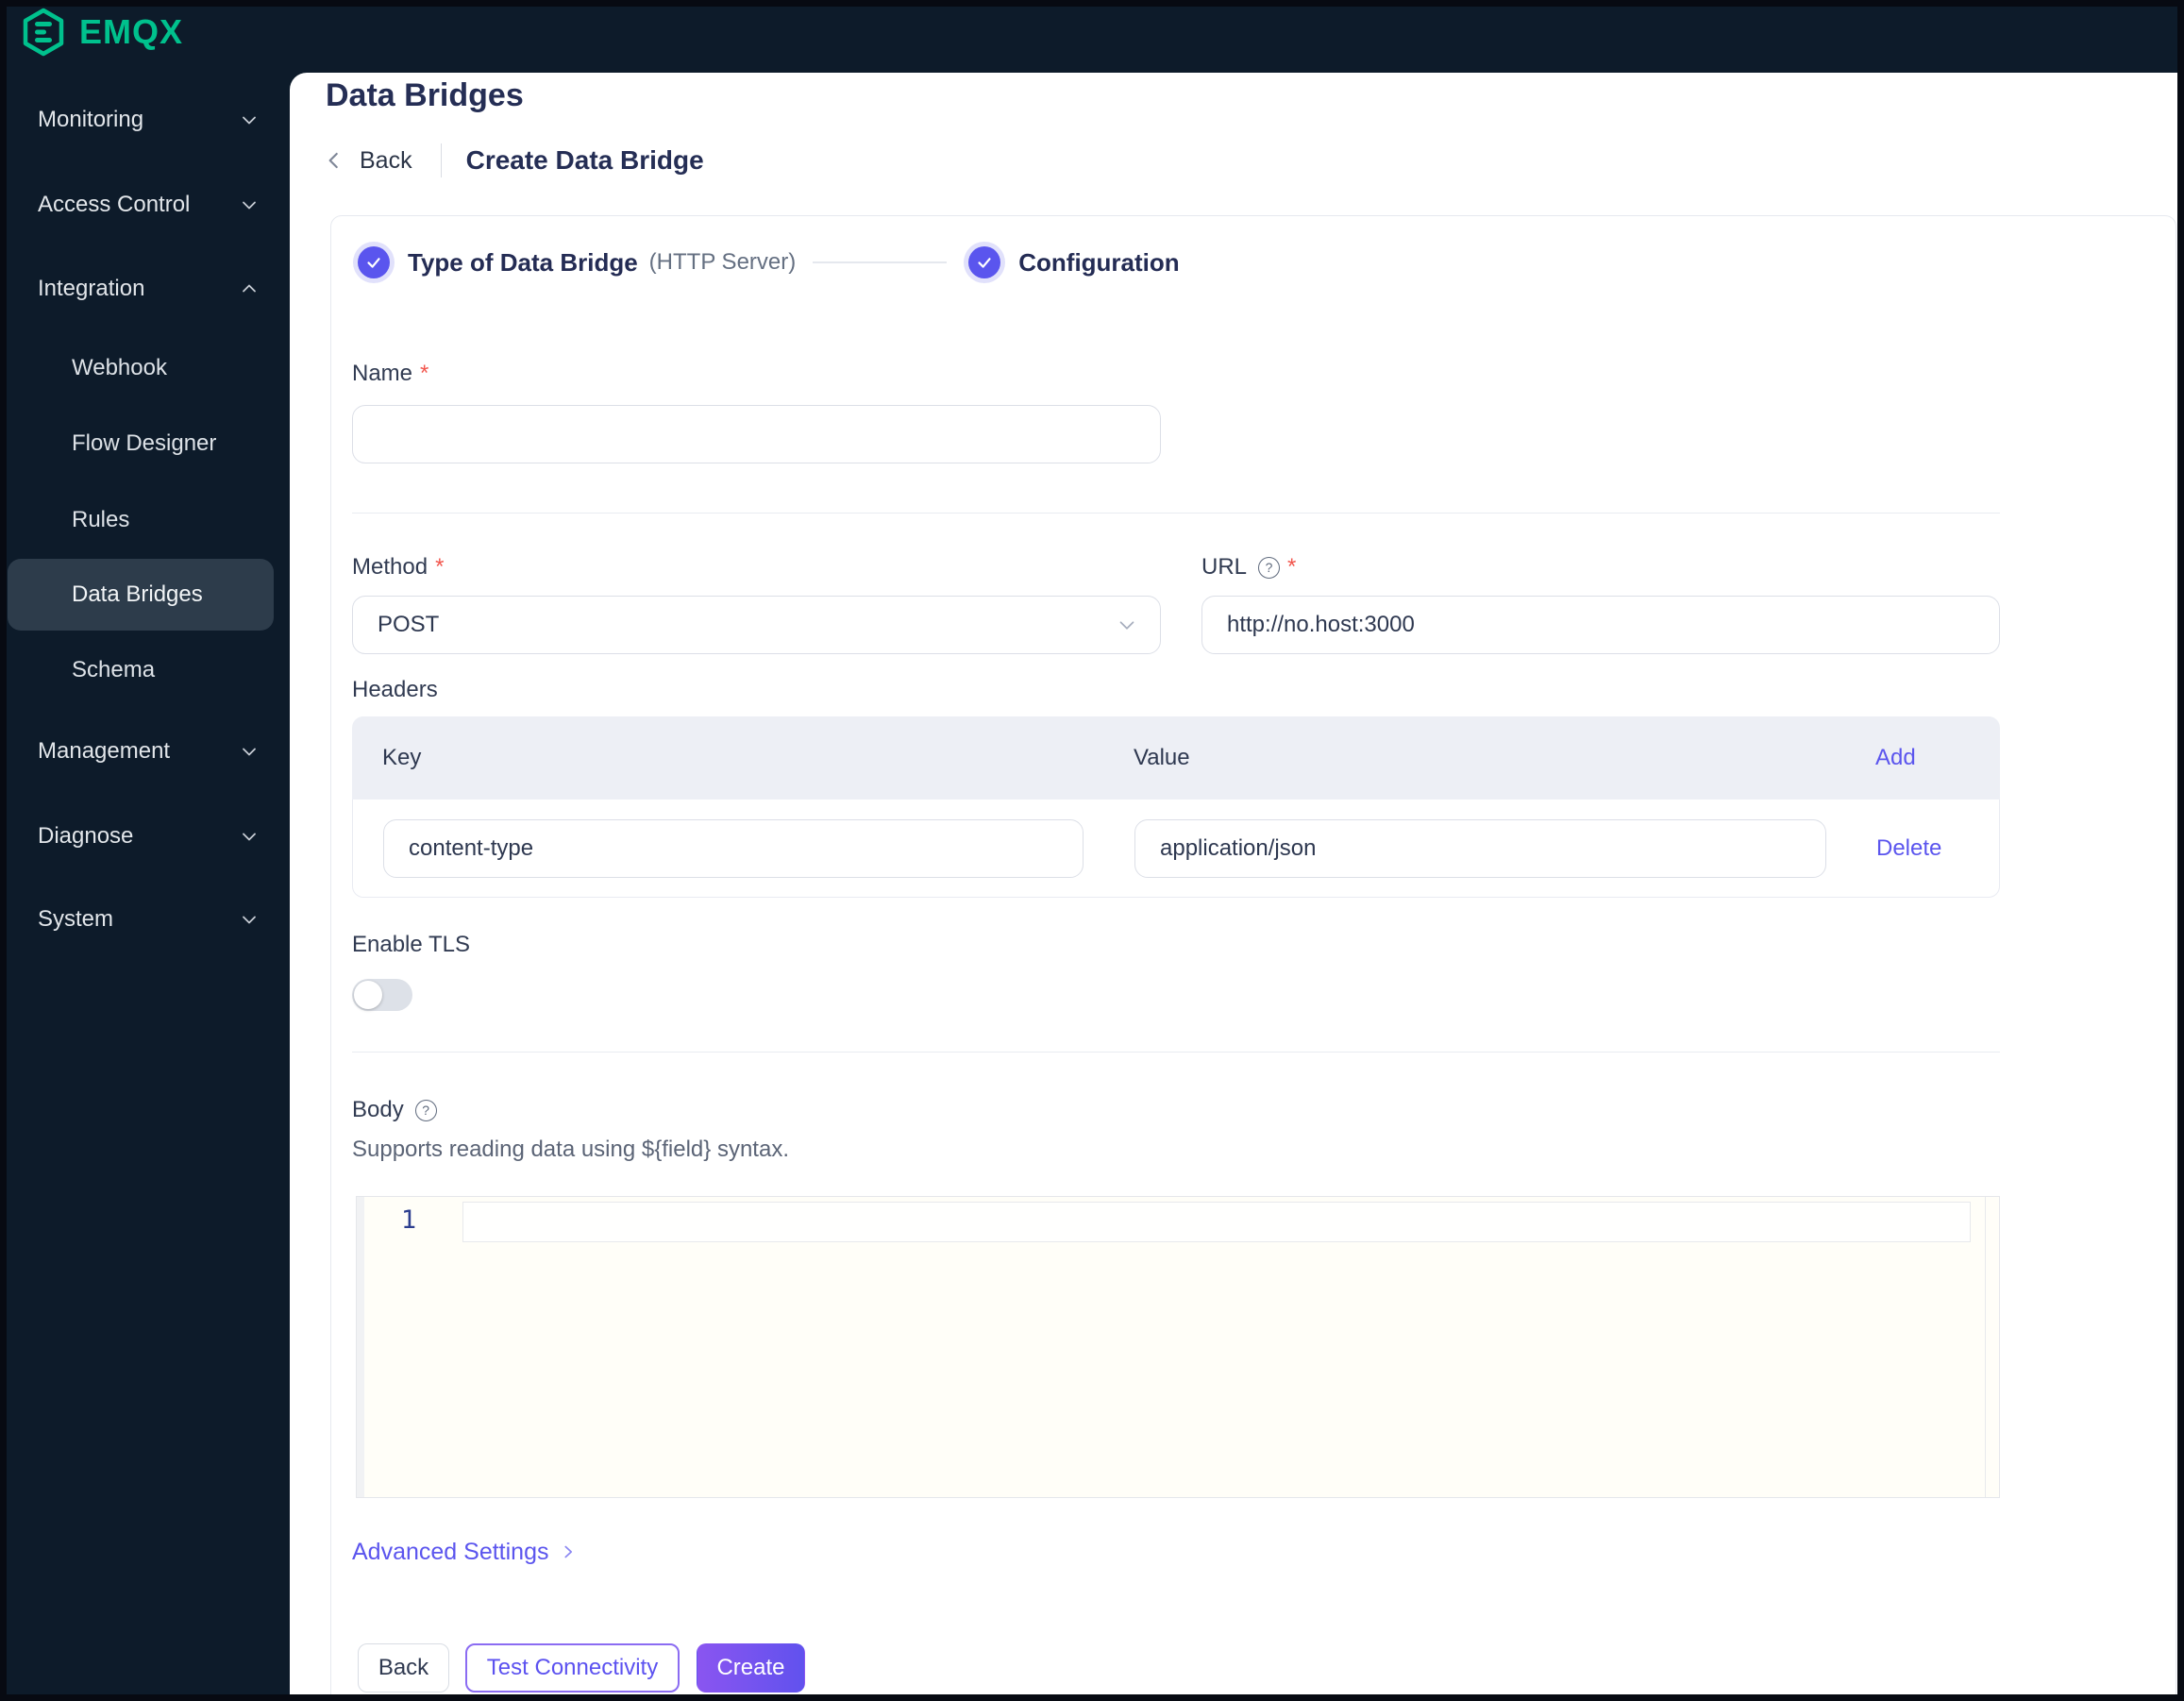  Describe the element at coordinates (1178, 1347) in the screenshot. I see `body-code-editor: 1` at that location.